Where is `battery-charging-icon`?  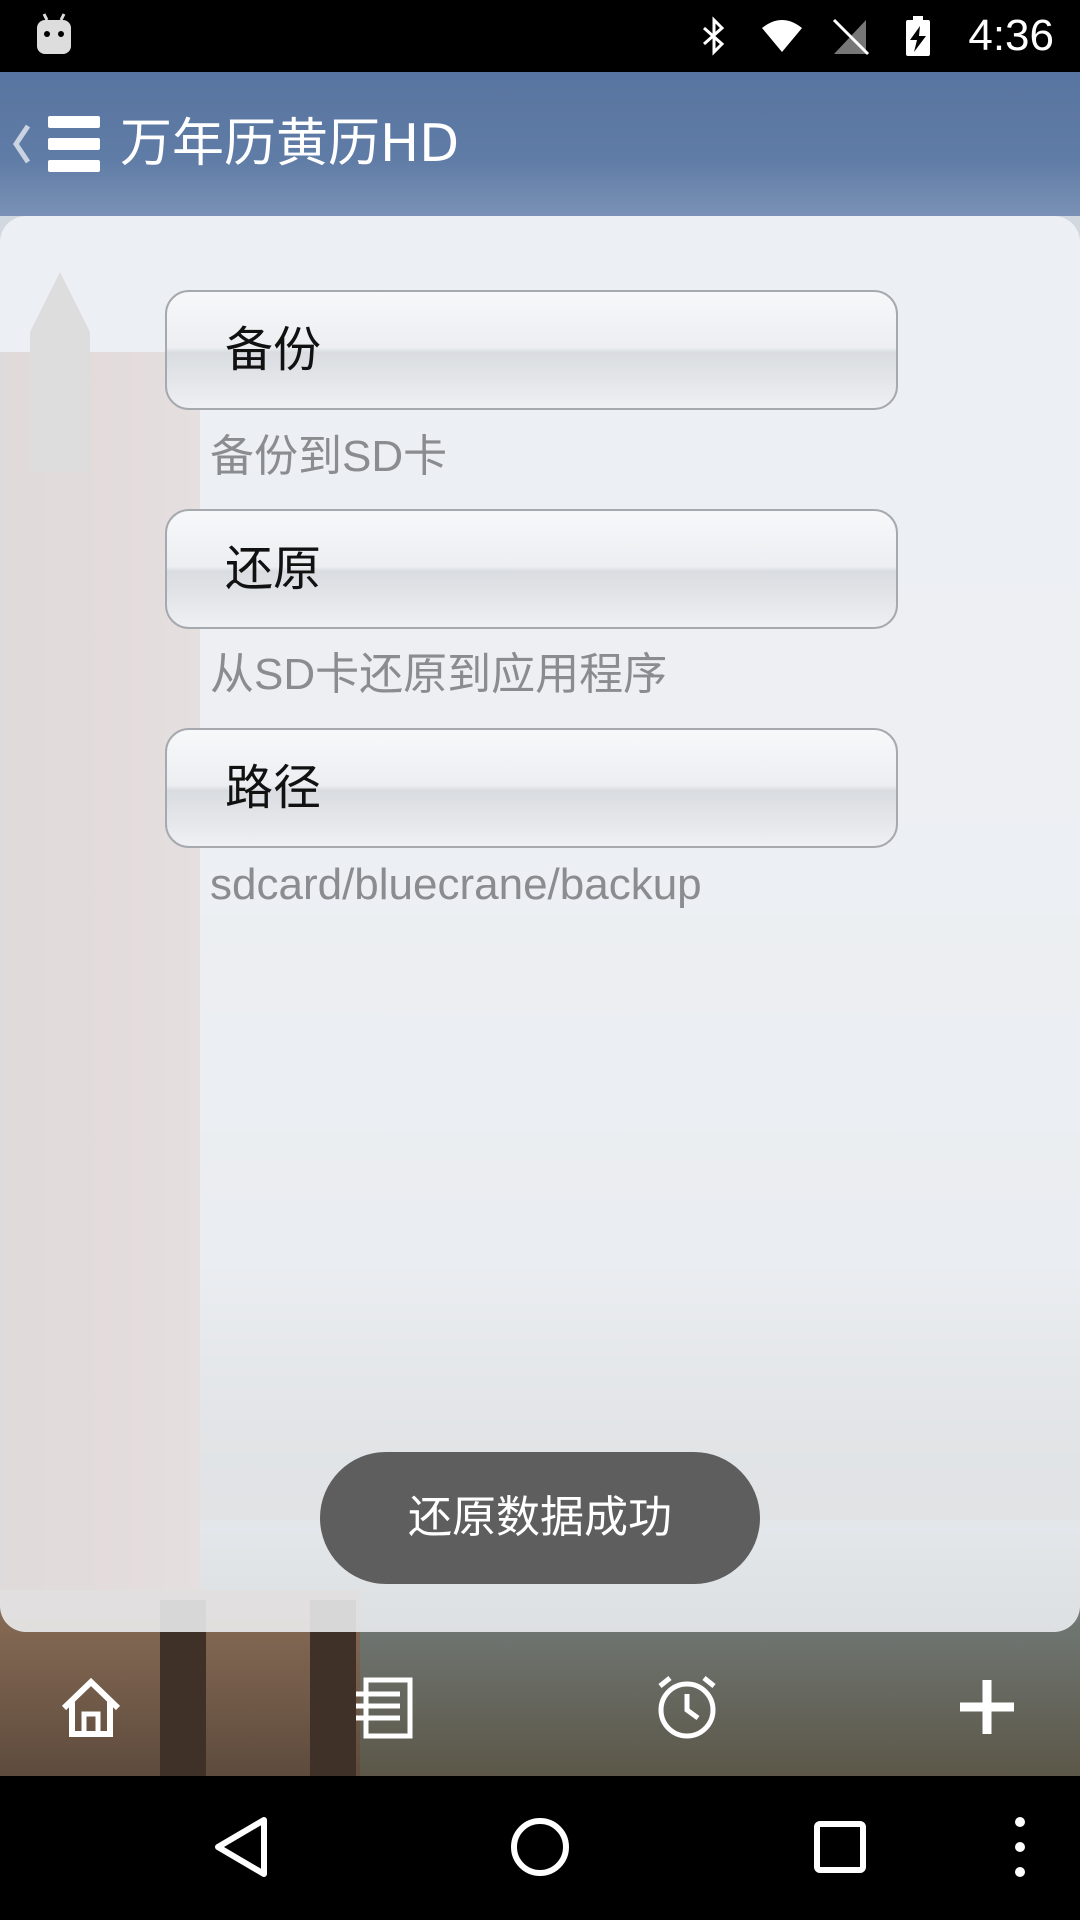
battery-charging-icon is located at coordinates (918, 36).